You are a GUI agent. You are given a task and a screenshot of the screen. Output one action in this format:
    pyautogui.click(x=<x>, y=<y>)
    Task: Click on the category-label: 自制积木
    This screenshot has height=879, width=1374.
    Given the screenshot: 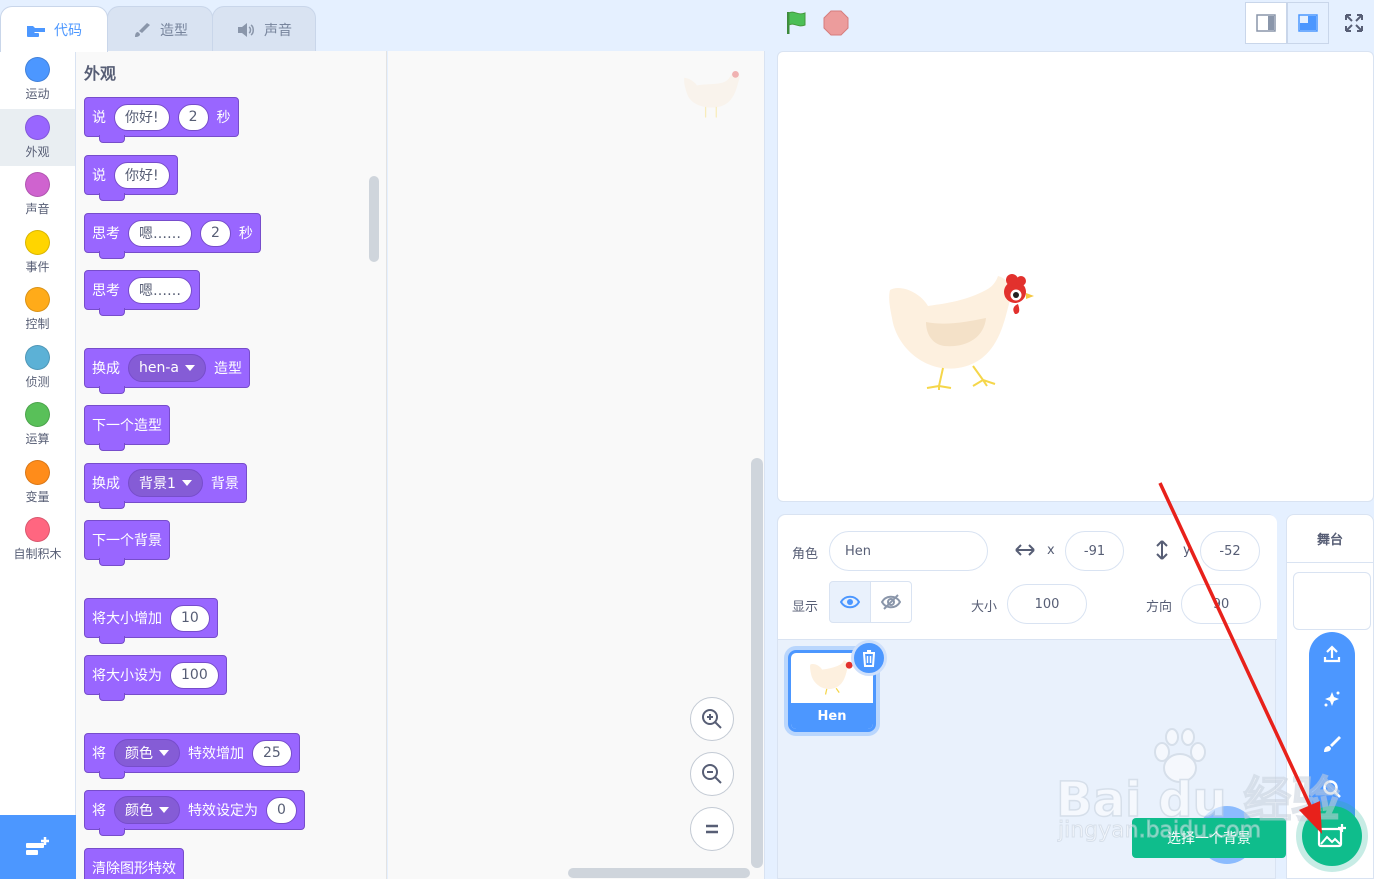 What is the action you would take?
    pyautogui.click(x=37, y=554)
    